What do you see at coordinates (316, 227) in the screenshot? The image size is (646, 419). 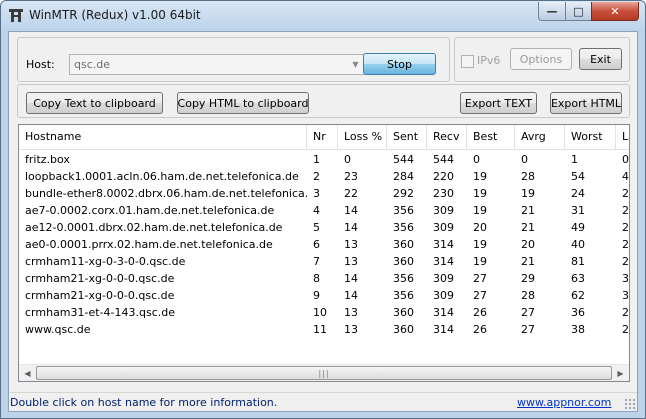 I see `cell-nr: 5` at bounding box center [316, 227].